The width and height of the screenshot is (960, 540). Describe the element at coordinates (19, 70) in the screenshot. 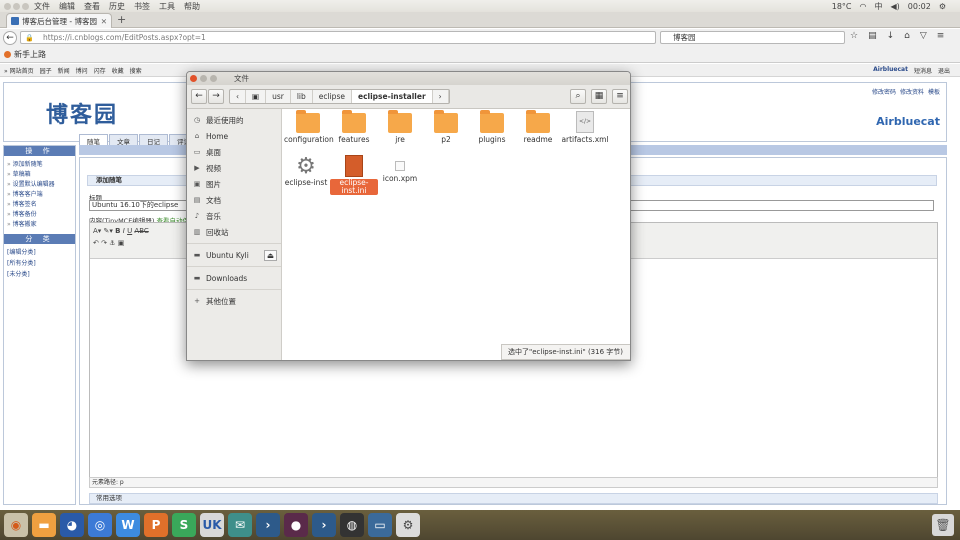

I see `nav-home: » 网站首页` at that location.